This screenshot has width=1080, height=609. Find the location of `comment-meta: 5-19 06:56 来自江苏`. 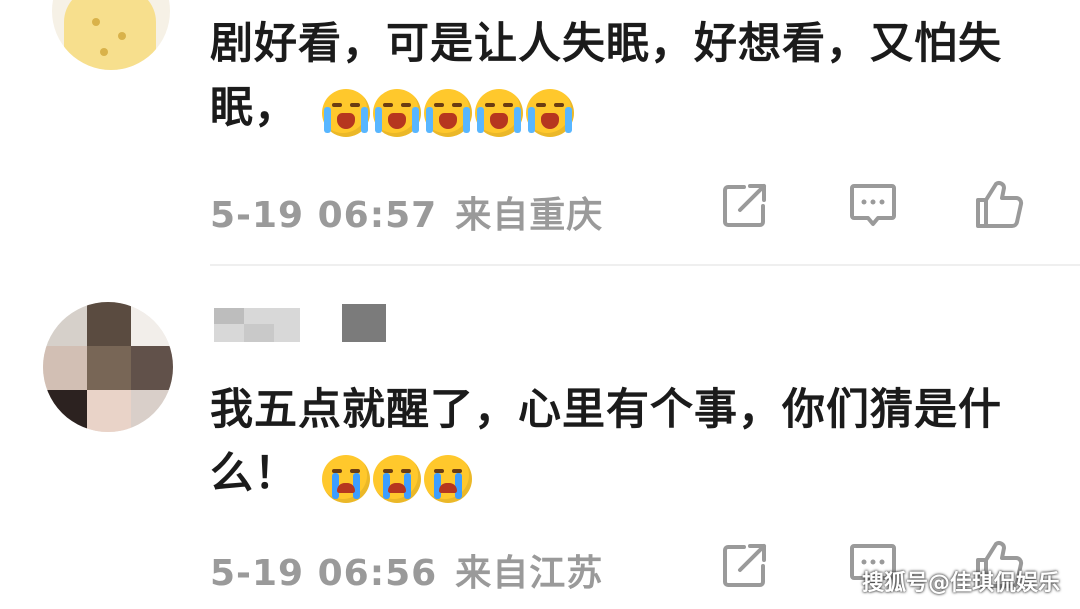

comment-meta: 5-19 06:56 来自江苏 is located at coordinates (406, 570).